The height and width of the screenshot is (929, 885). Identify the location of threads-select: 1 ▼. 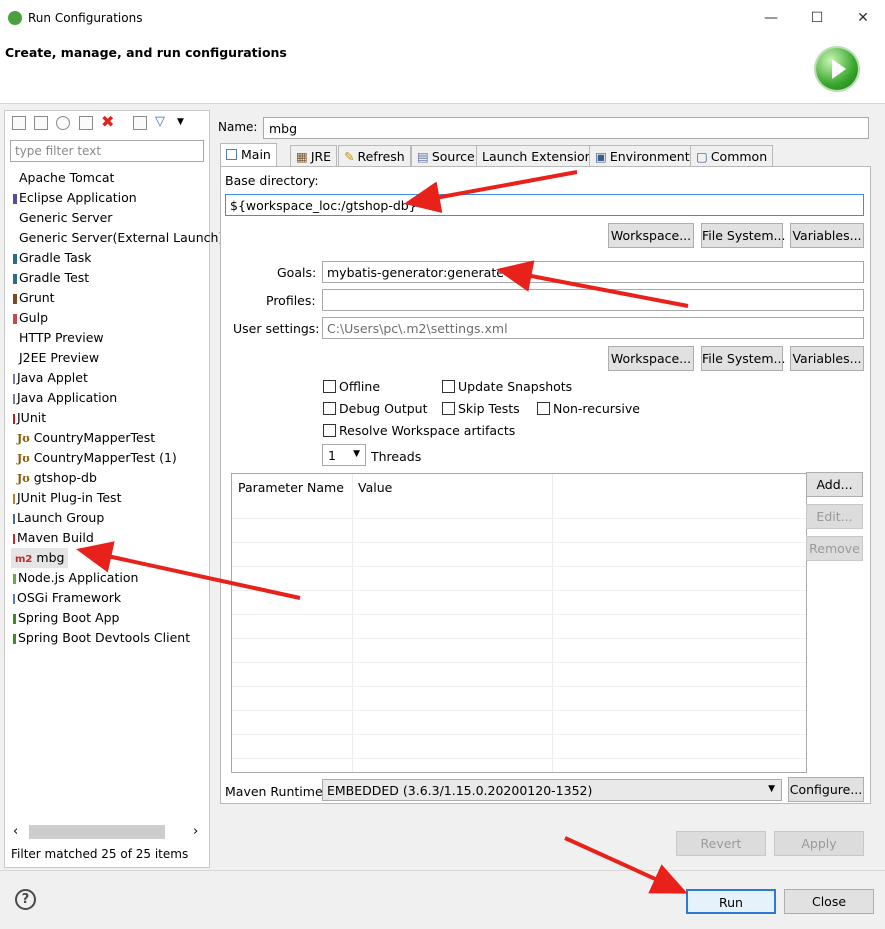
(344, 455).